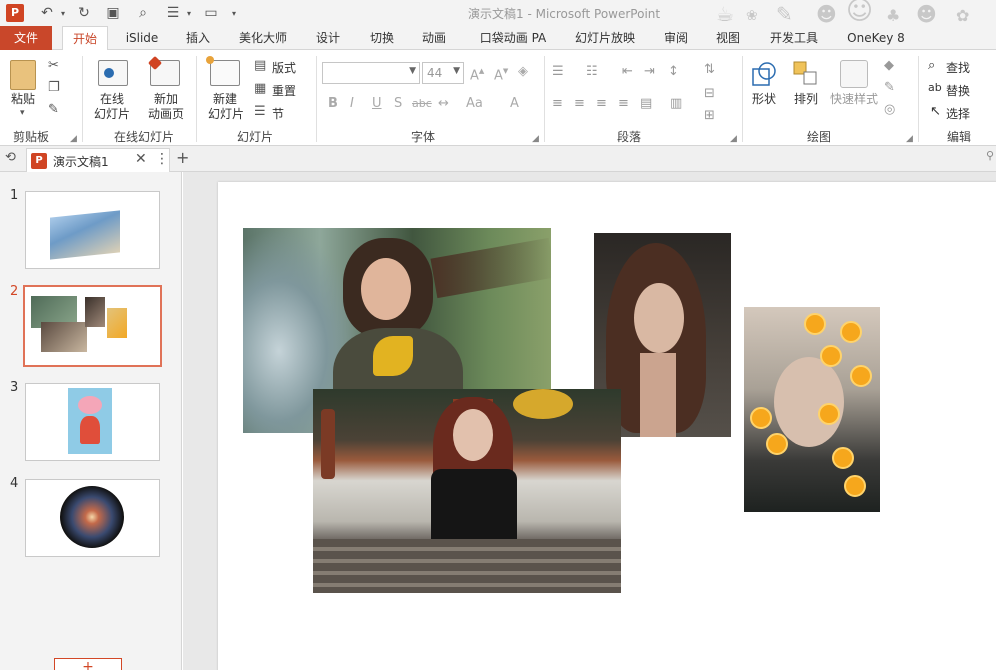  What do you see at coordinates (958, 67) in the screenshot?
I see `find-button: 查找` at bounding box center [958, 67].